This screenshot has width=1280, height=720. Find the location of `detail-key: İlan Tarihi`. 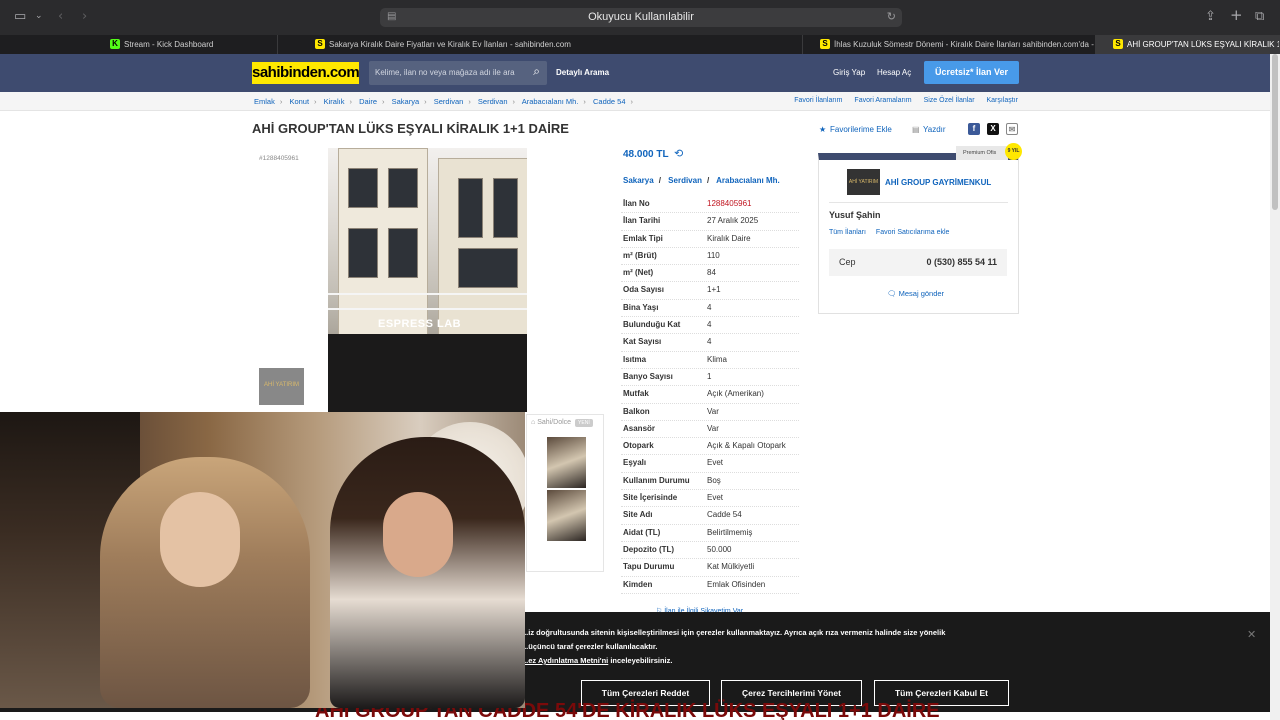

detail-key: İlan Tarihi is located at coordinates (642, 221).